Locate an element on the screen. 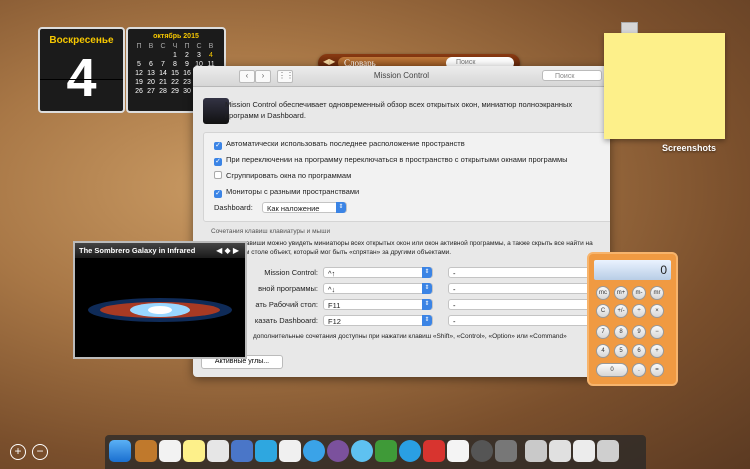  window-titlebar: ‹ › ⋮⋮ Mission Control Поиск is located at coordinates (401, 76).